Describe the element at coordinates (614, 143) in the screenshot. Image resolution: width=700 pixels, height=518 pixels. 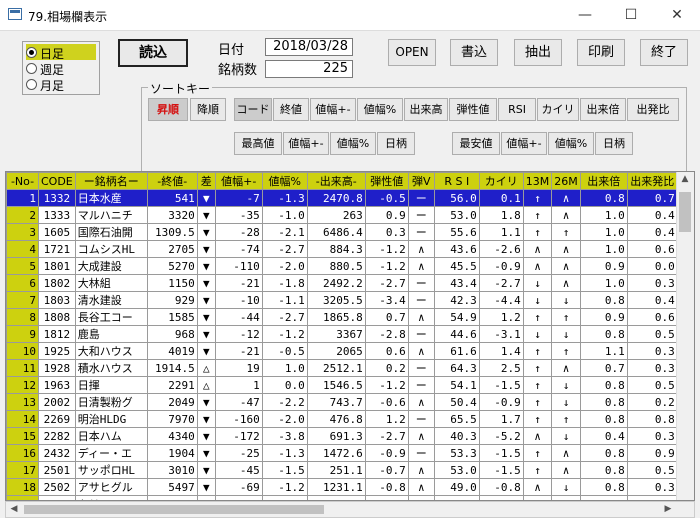
I see `sort-low-days-button: 日柄` at that location.